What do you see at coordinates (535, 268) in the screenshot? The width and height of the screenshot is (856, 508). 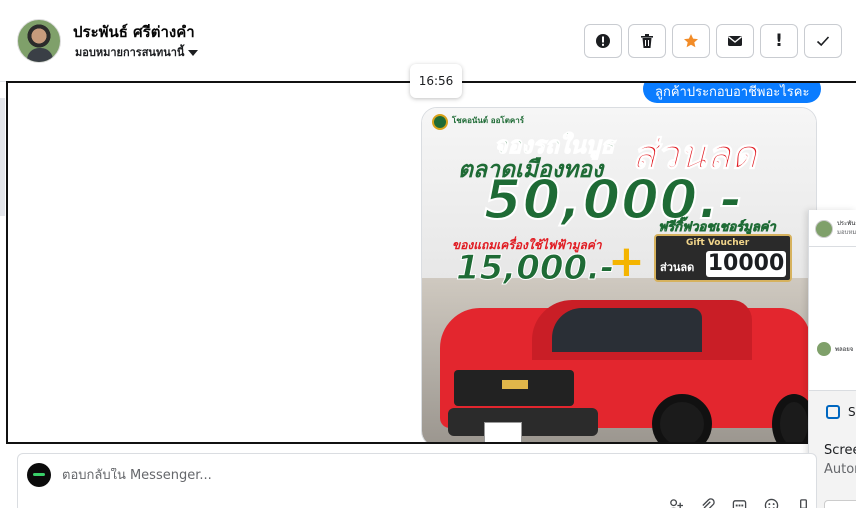 I see `promo-gift-amount: 15,000.-` at bounding box center [535, 268].